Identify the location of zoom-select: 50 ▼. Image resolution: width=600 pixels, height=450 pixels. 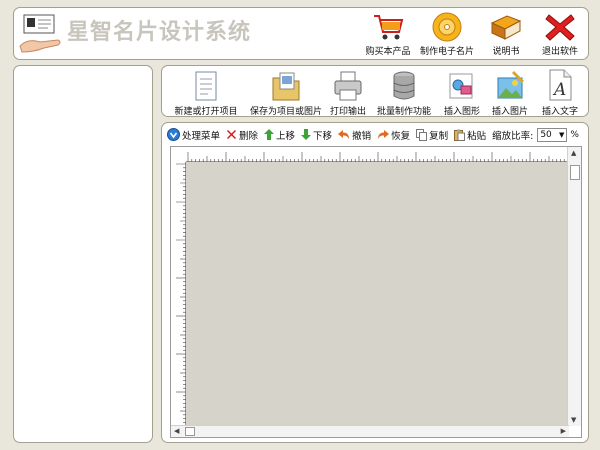
(552, 134).